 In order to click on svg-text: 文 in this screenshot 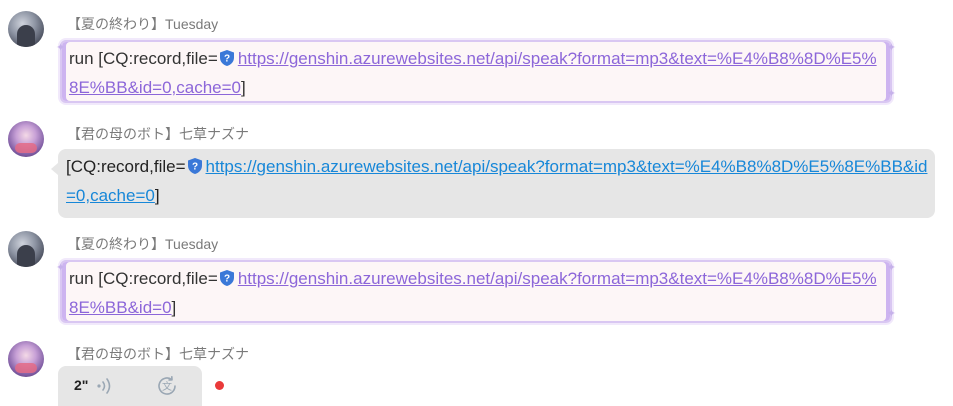, I will do `click(167, 386)`.